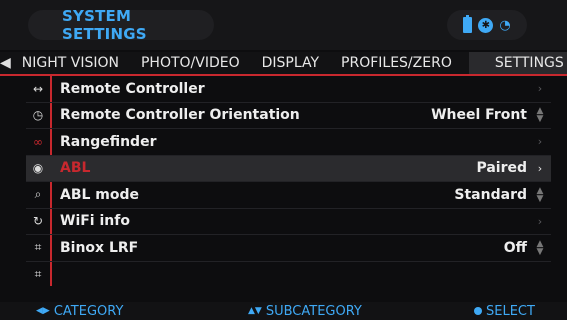 The image size is (567, 320). I want to click on list-item-remote-controller: ↔ Remote Controller ›, so click(288, 89).